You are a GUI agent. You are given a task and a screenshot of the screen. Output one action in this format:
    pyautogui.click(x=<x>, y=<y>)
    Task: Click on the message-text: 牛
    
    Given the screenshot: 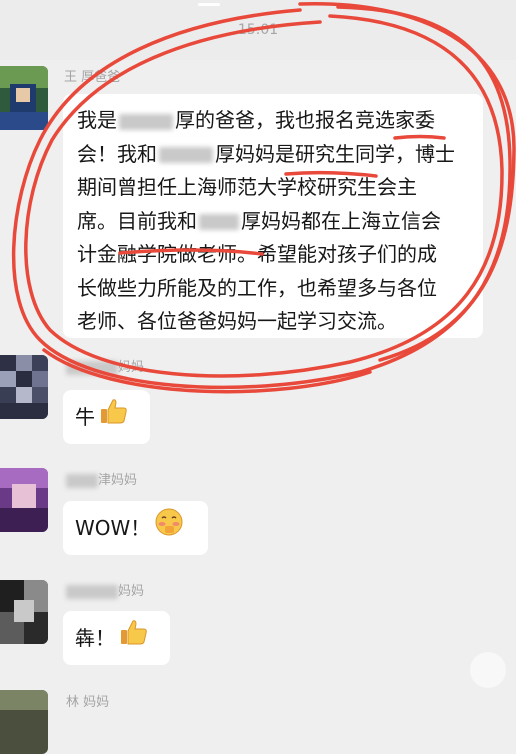 What is the action you would take?
    pyautogui.click(x=85, y=417)
    